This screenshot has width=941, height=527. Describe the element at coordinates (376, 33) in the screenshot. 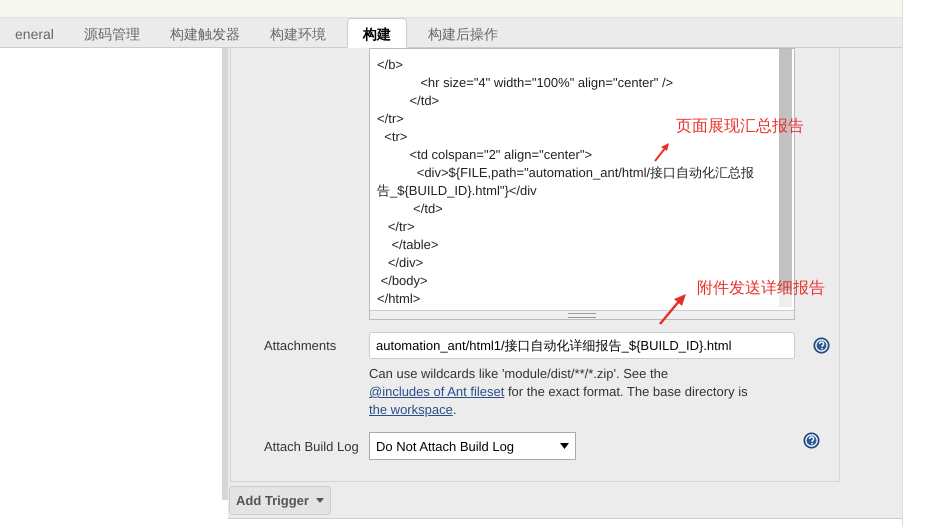

I see `tab: 构建` at that location.